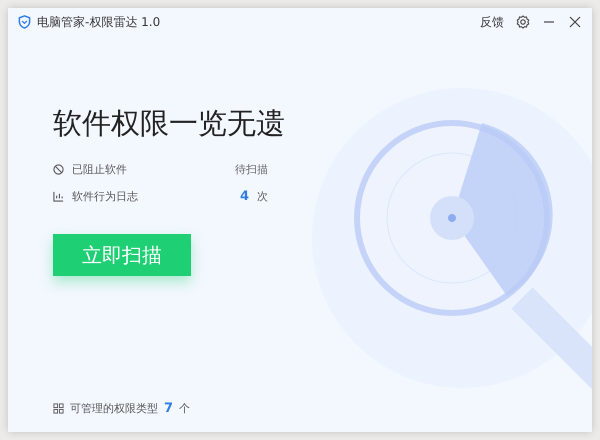  What do you see at coordinates (169, 123) in the screenshot?
I see `headline: 软件权限一览无遗` at bounding box center [169, 123].